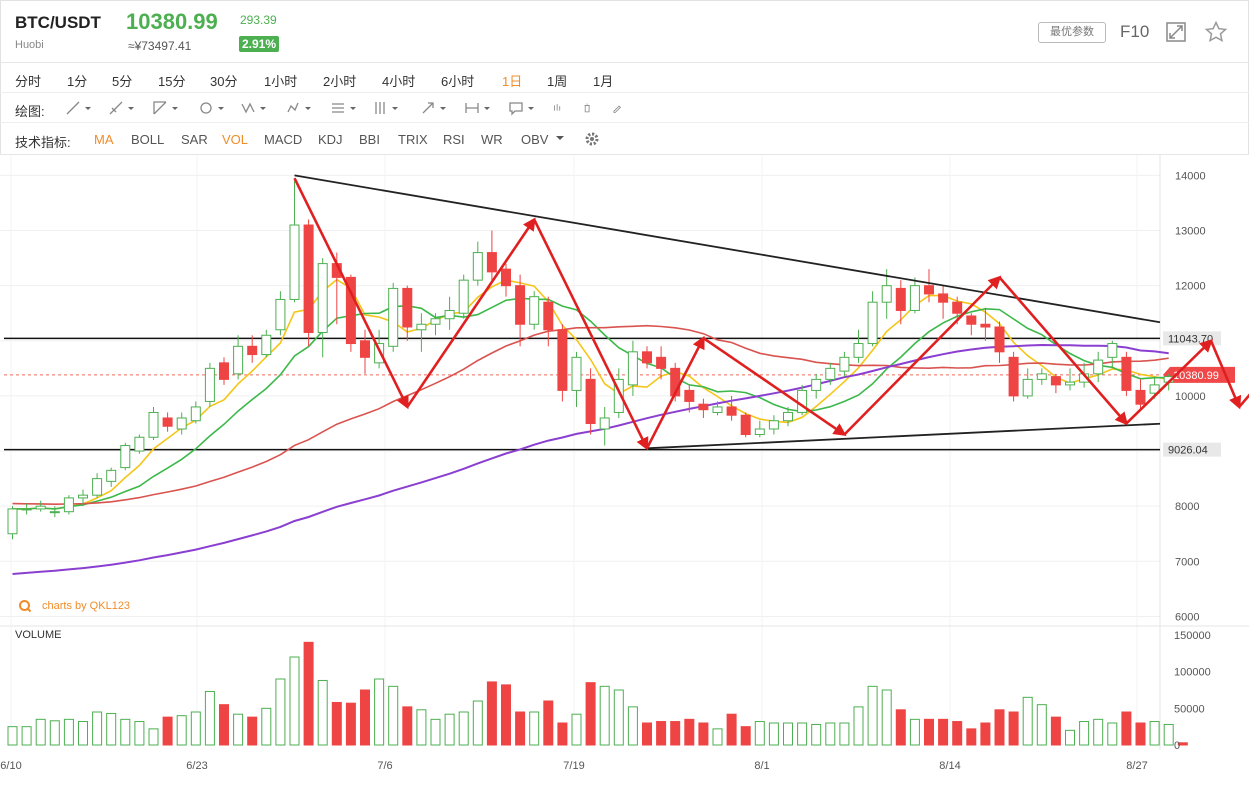 The width and height of the screenshot is (1249, 787). What do you see at coordinates (591, 108) in the screenshot?
I see `trash-icon` at bounding box center [591, 108].